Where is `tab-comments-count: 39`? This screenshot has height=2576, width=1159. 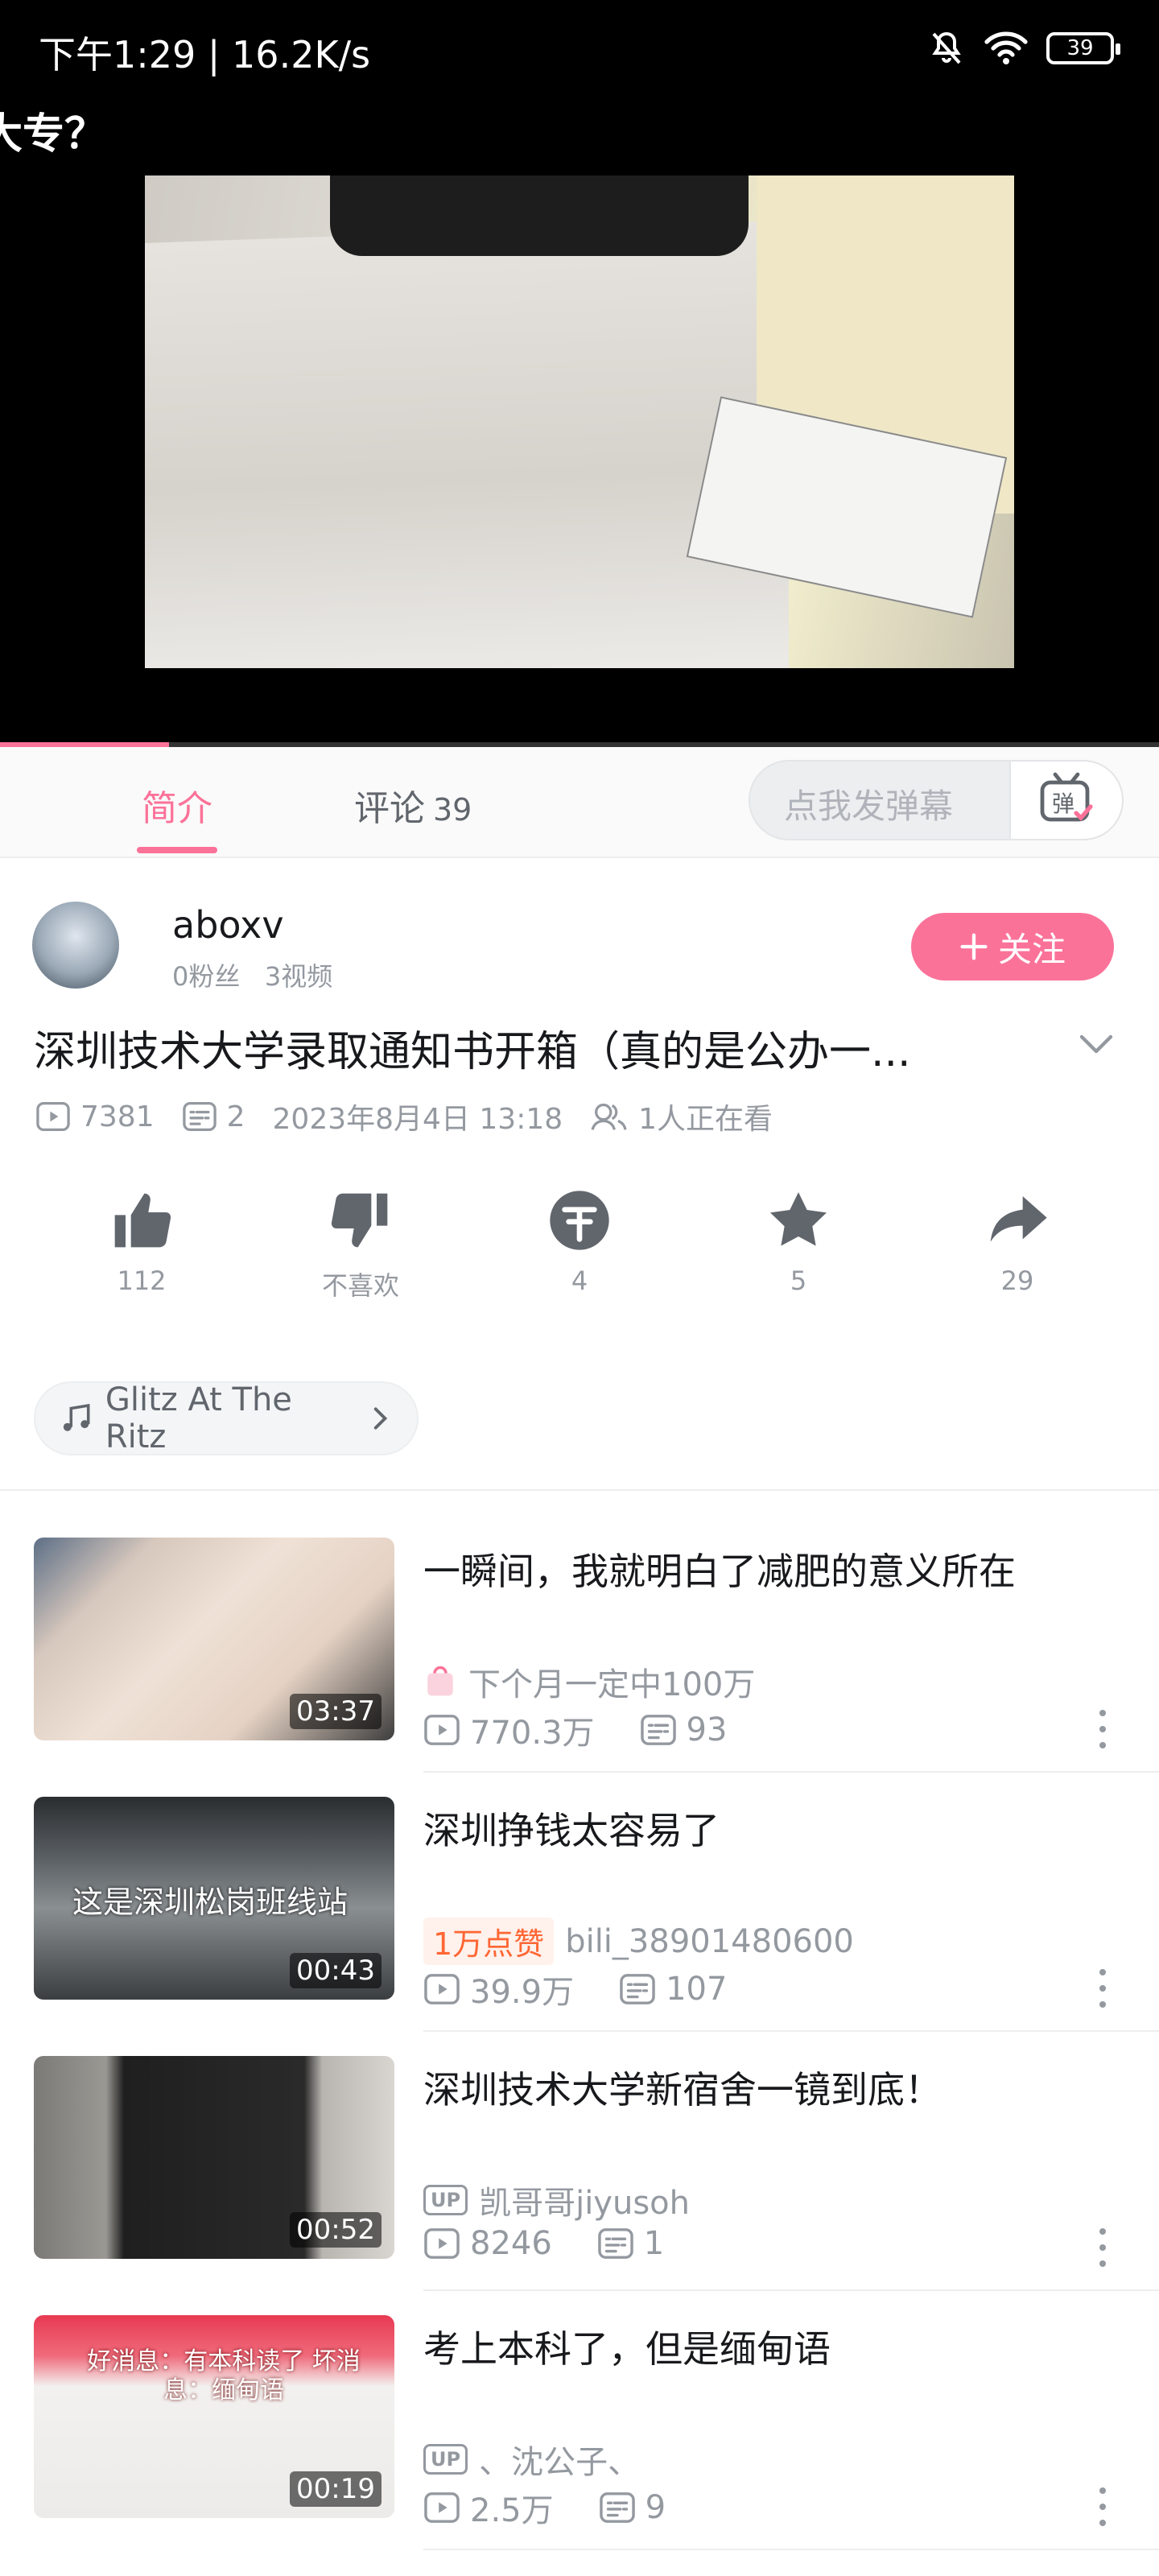 tab-comments-count: 39 is located at coordinates (452, 810).